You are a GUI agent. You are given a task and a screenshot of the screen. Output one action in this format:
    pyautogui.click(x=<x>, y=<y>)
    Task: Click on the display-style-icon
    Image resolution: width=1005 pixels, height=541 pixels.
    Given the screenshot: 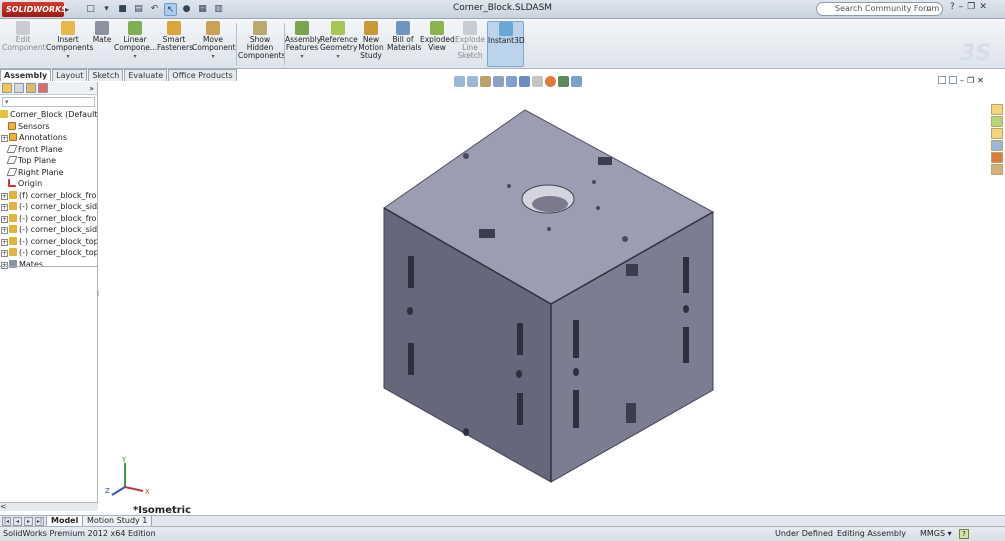 What is the action you would take?
    pyautogui.click(x=524, y=81)
    